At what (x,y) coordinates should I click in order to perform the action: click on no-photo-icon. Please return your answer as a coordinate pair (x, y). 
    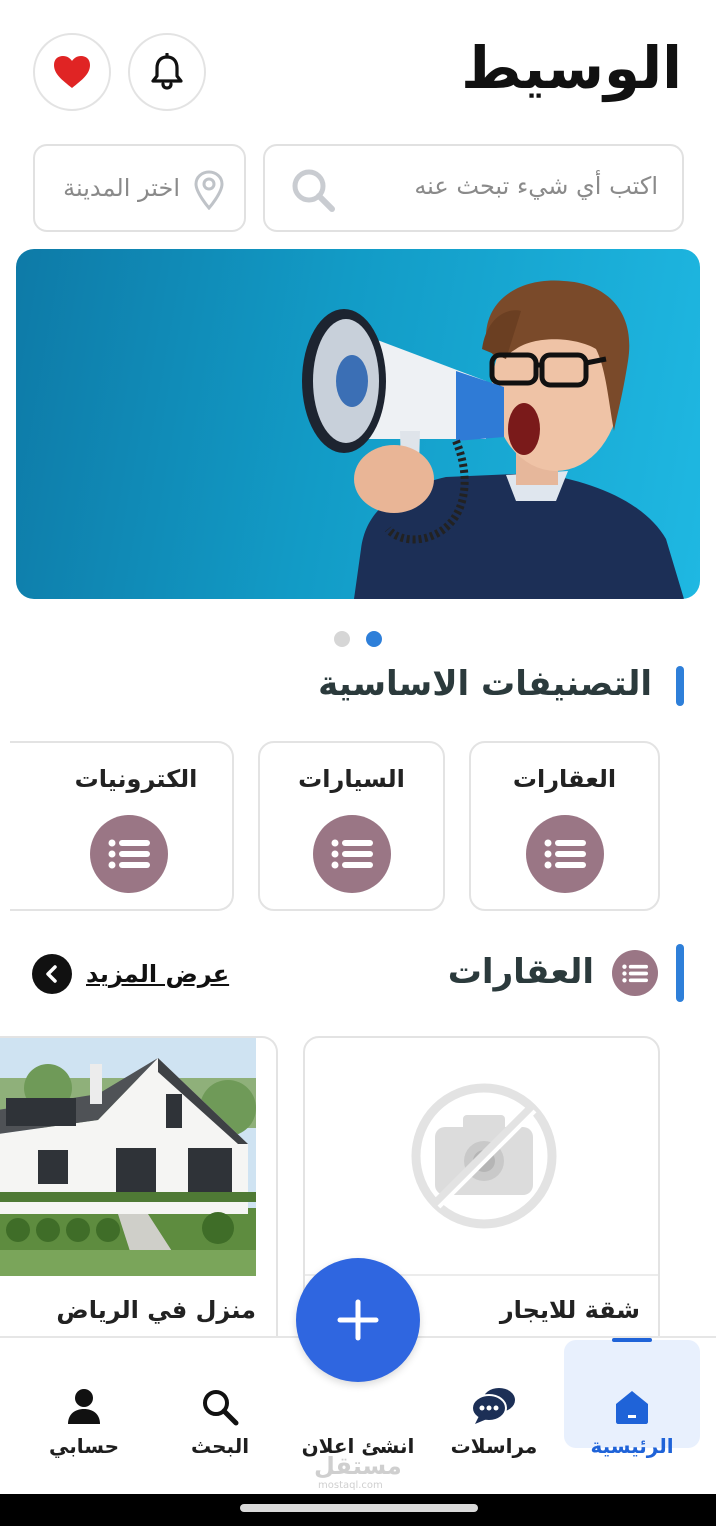
    Looking at the image, I should click on (483, 1156).